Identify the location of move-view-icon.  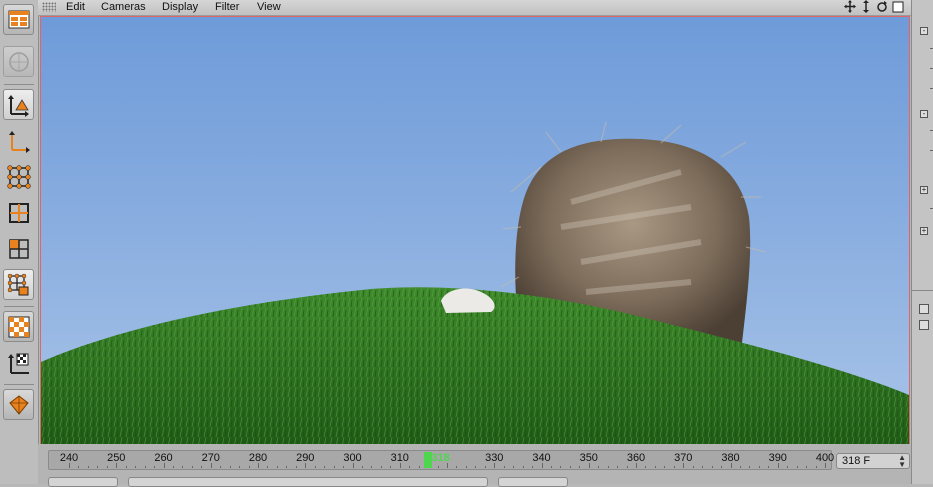
(850, 6).